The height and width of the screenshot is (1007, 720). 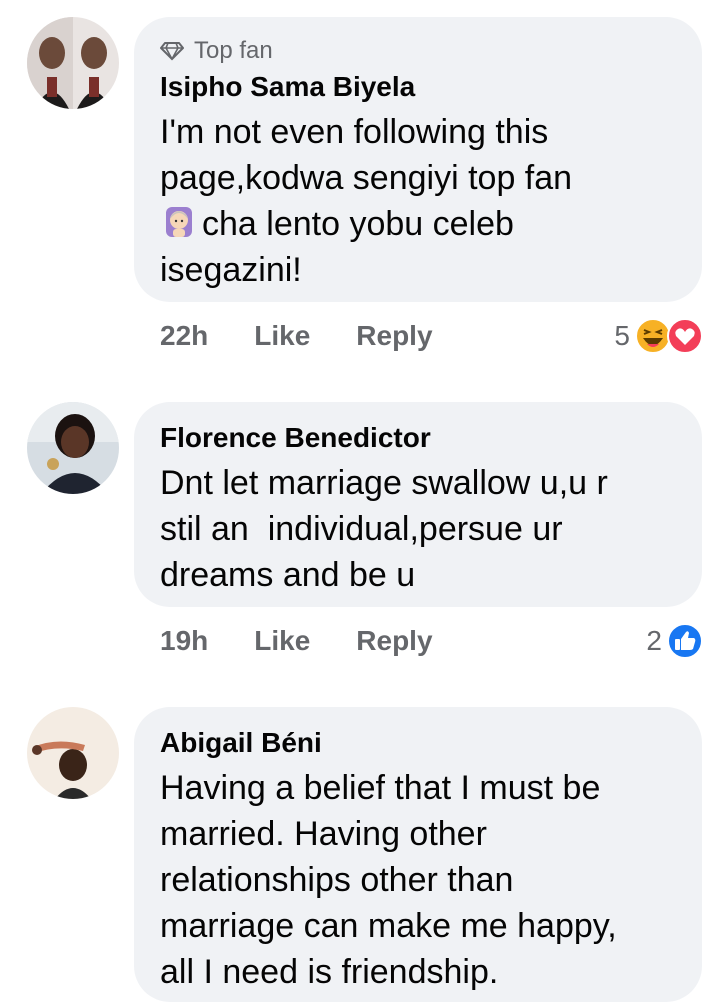 What do you see at coordinates (241, 743) in the screenshot?
I see `comment-author: Abigail Béni` at bounding box center [241, 743].